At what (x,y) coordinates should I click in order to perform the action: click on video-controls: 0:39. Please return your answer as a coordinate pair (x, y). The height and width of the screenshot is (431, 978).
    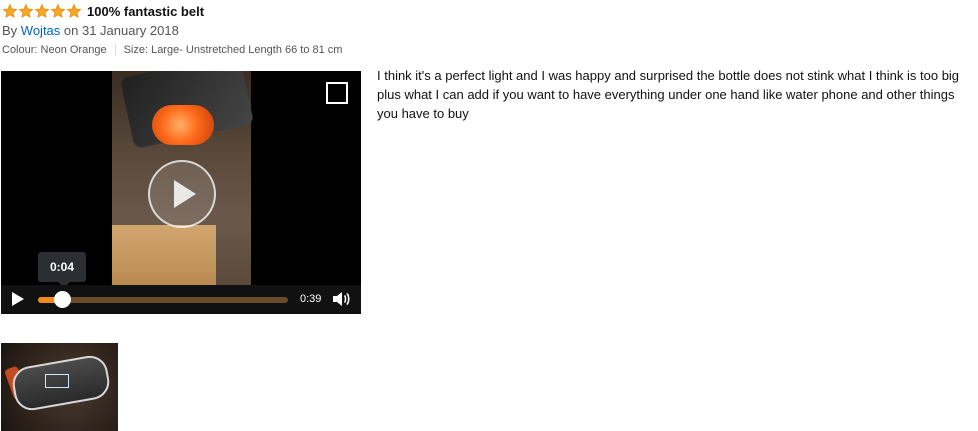
    Looking at the image, I should click on (181, 299).